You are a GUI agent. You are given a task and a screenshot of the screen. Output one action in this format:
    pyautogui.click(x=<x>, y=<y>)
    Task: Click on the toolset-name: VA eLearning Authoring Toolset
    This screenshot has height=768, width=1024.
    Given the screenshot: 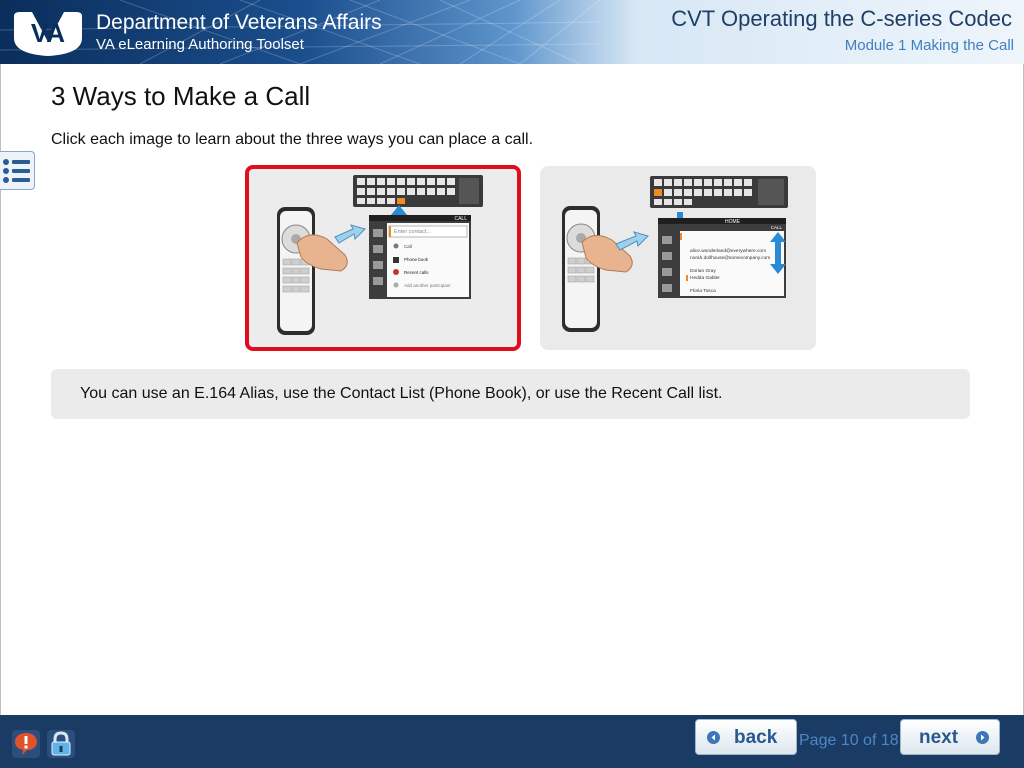 What is the action you would take?
    pyautogui.click(x=200, y=44)
    